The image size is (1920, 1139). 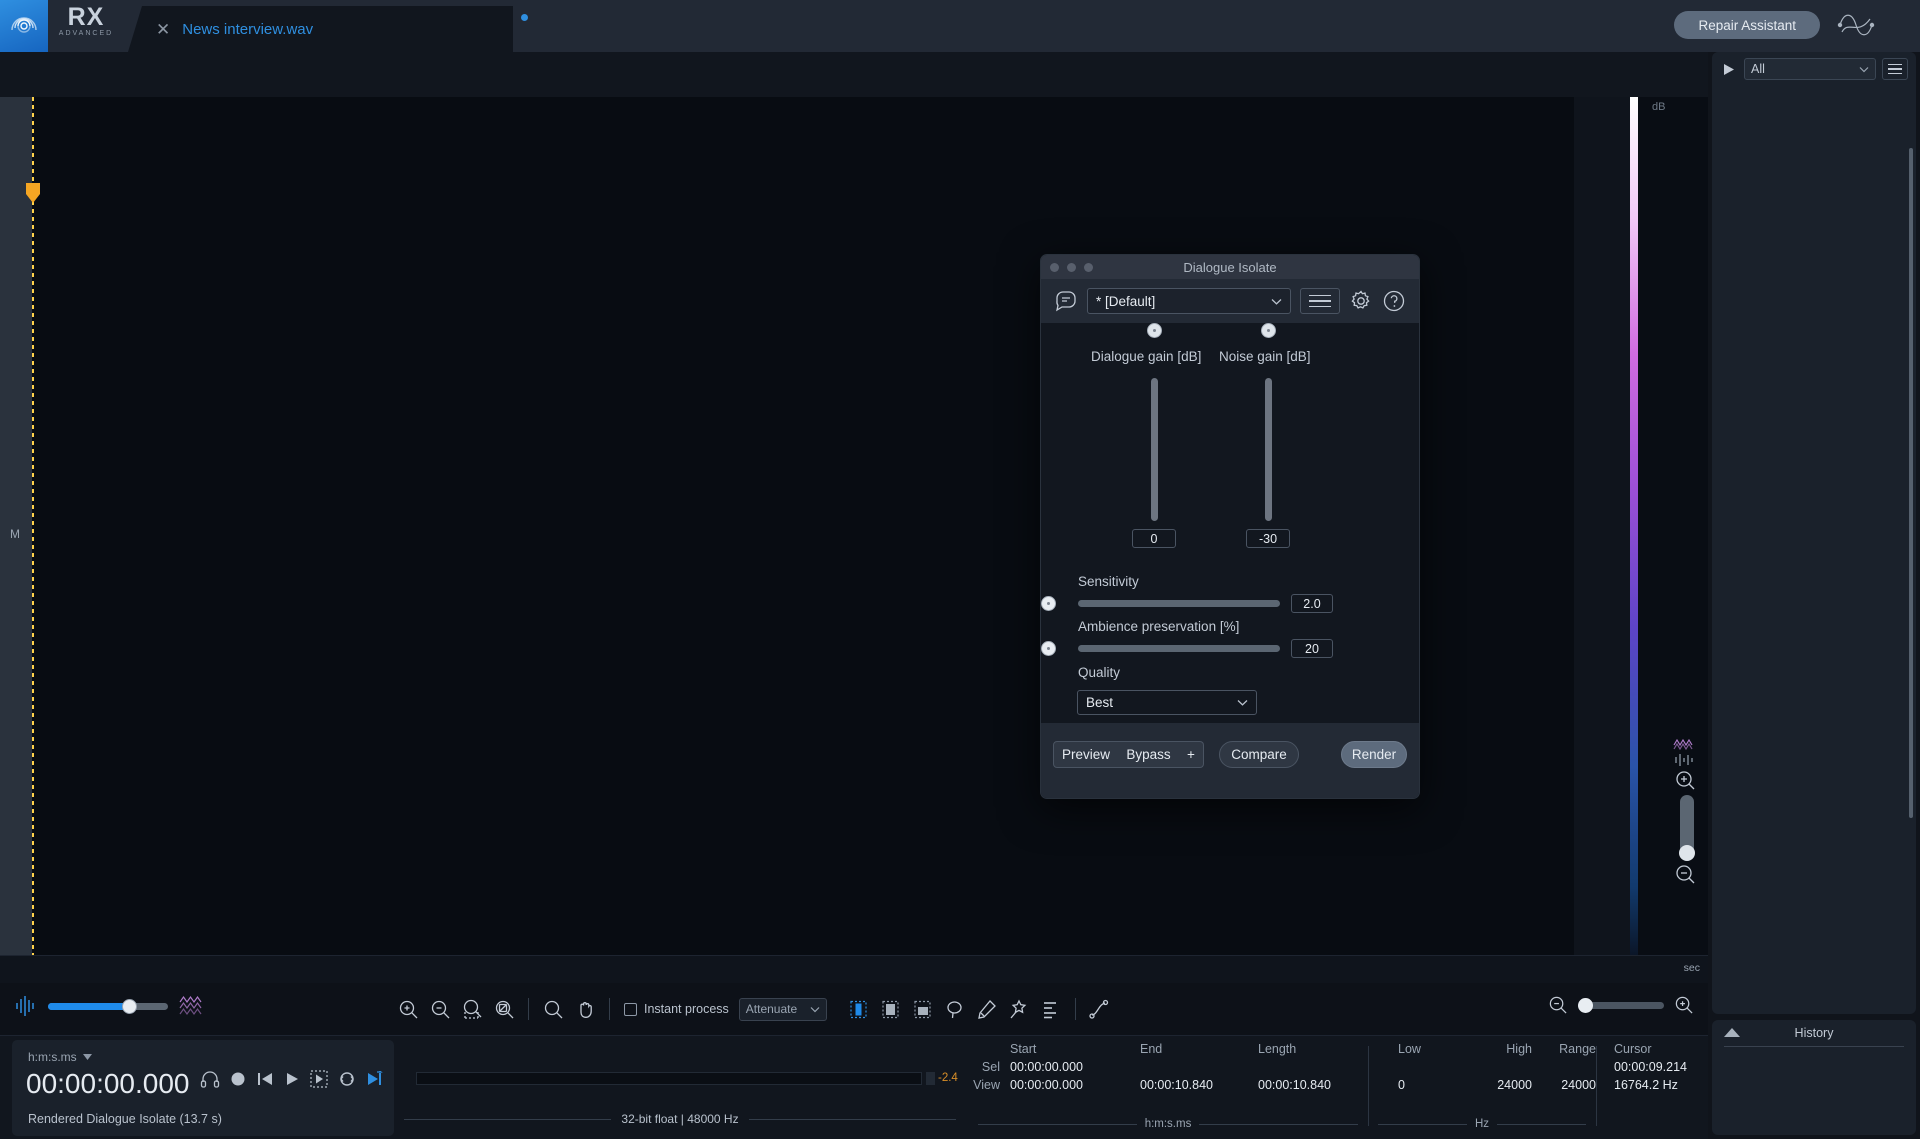 What do you see at coordinates (859, 1009) in the screenshot?
I see `time-selection-tool-icon` at bounding box center [859, 1009].